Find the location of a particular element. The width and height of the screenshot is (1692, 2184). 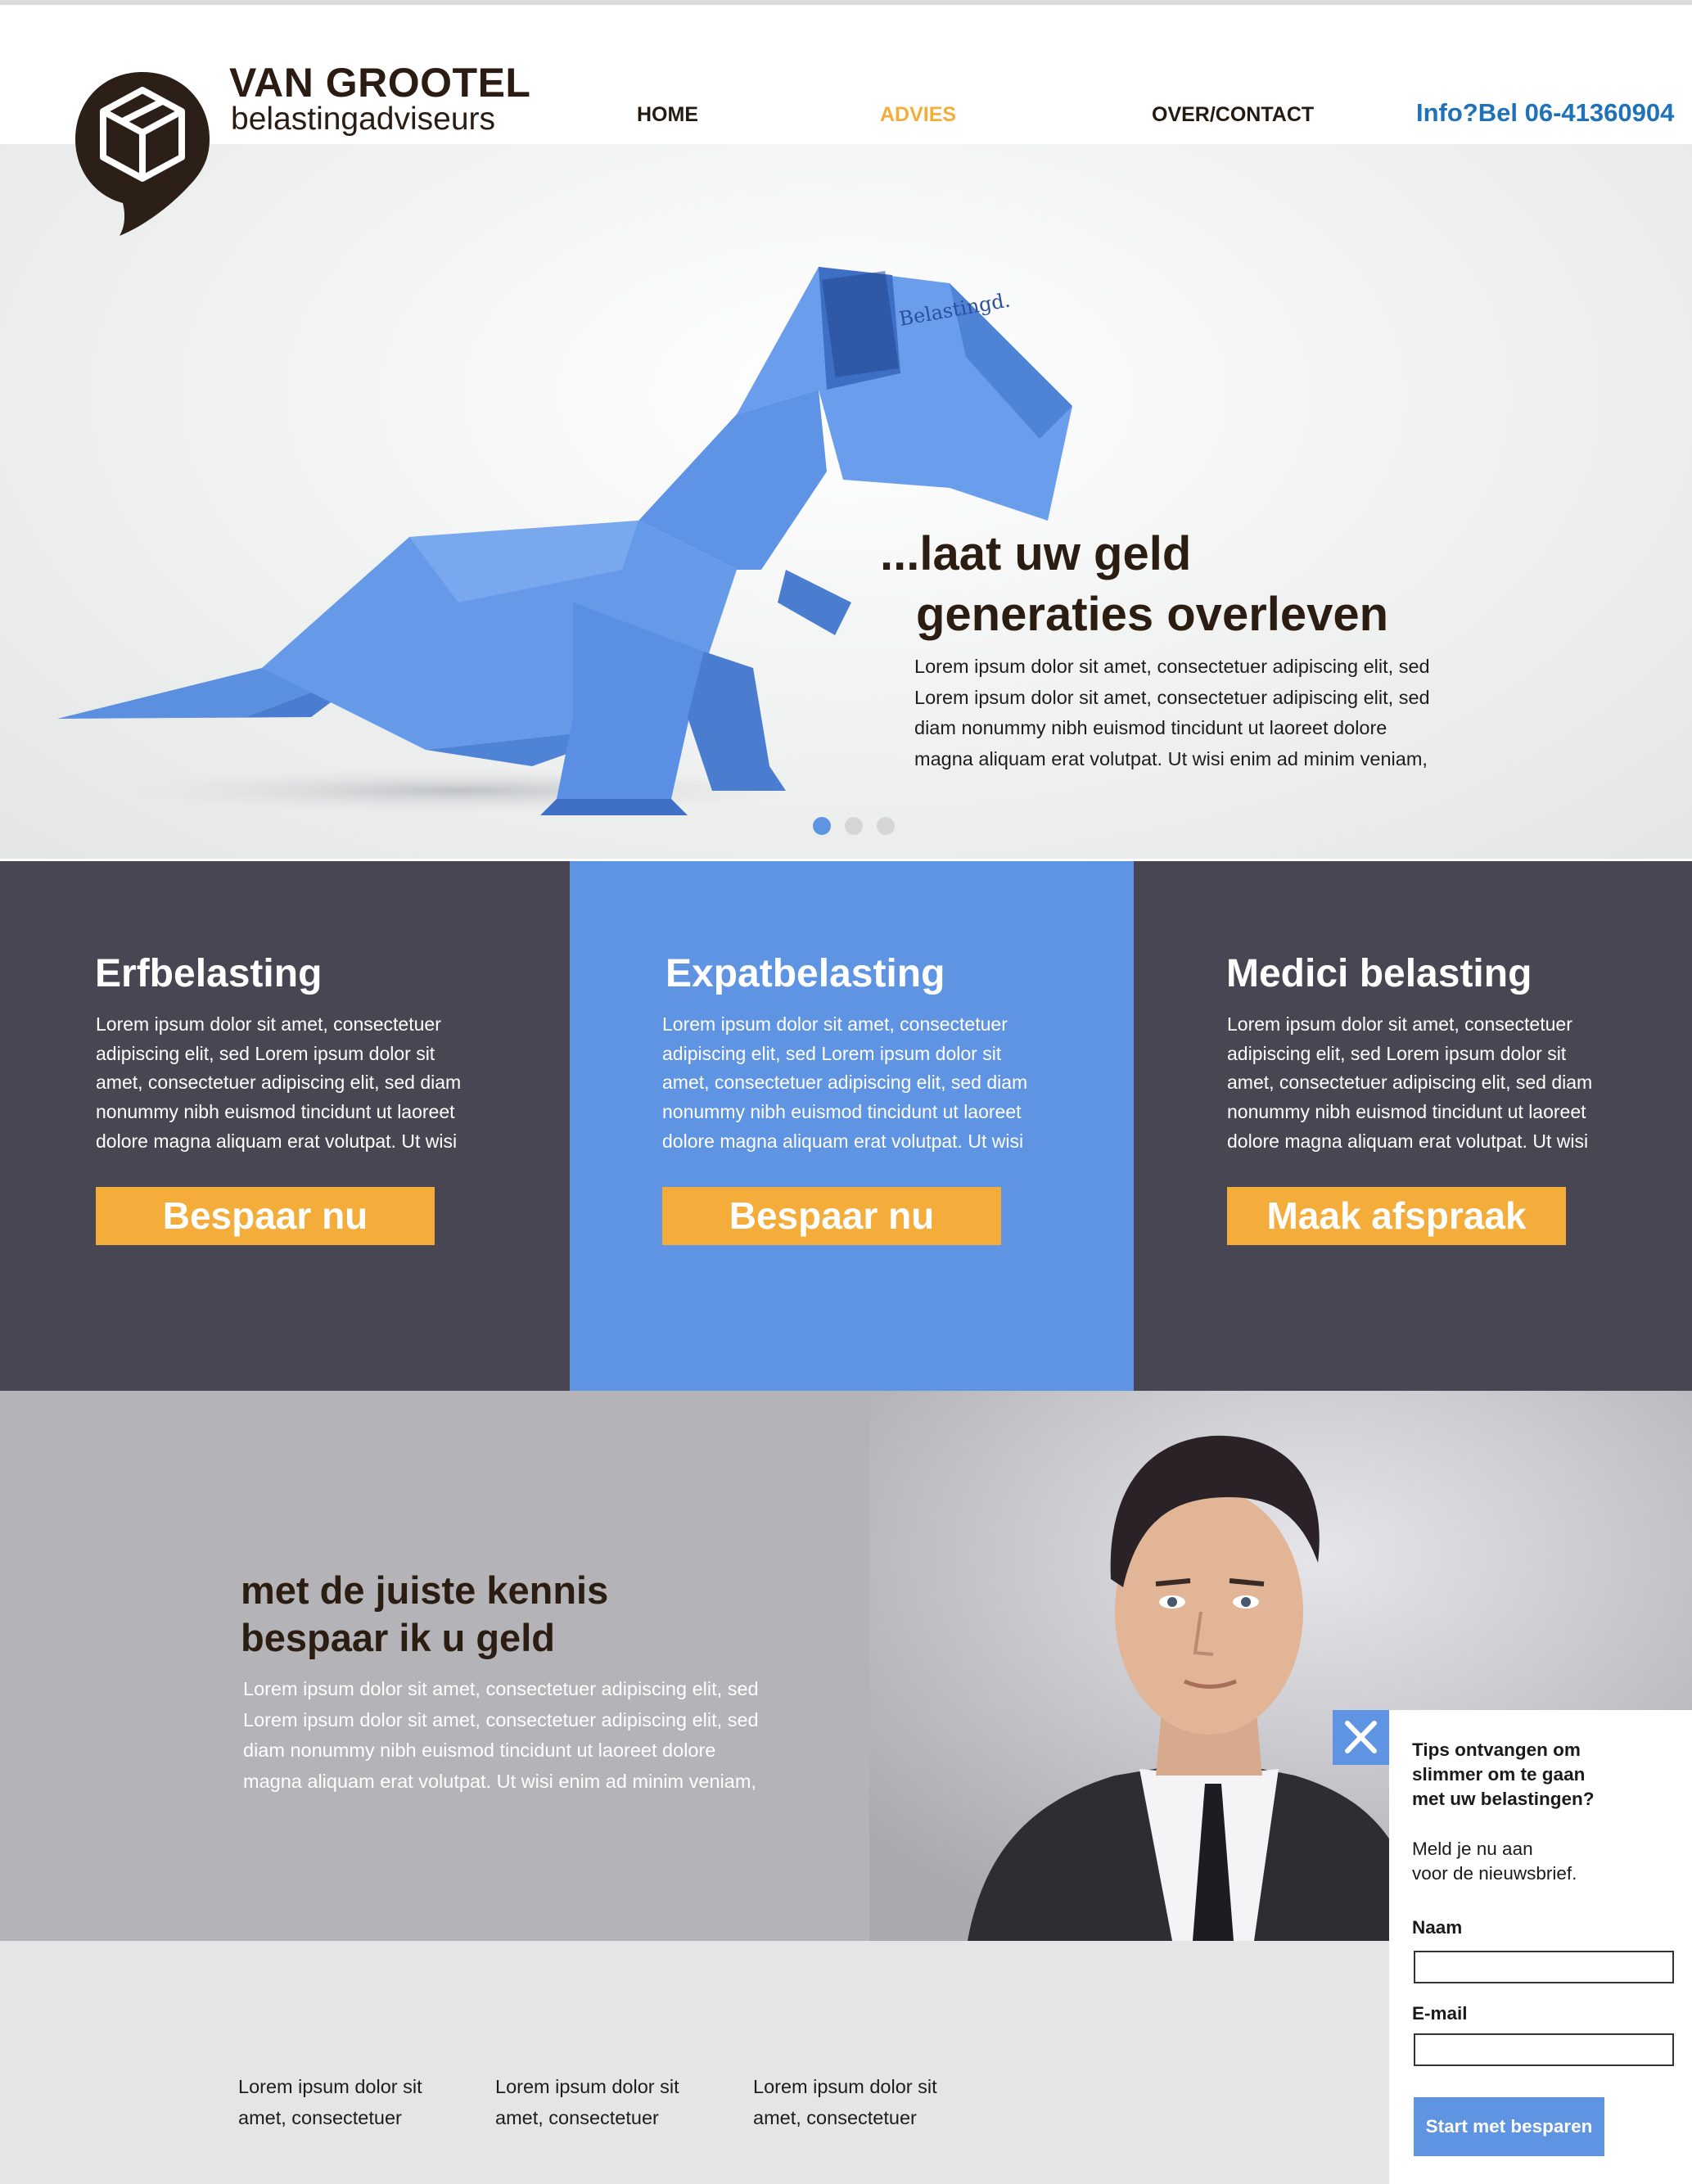

nav-home: HOME is located at coordinates (667, 115).